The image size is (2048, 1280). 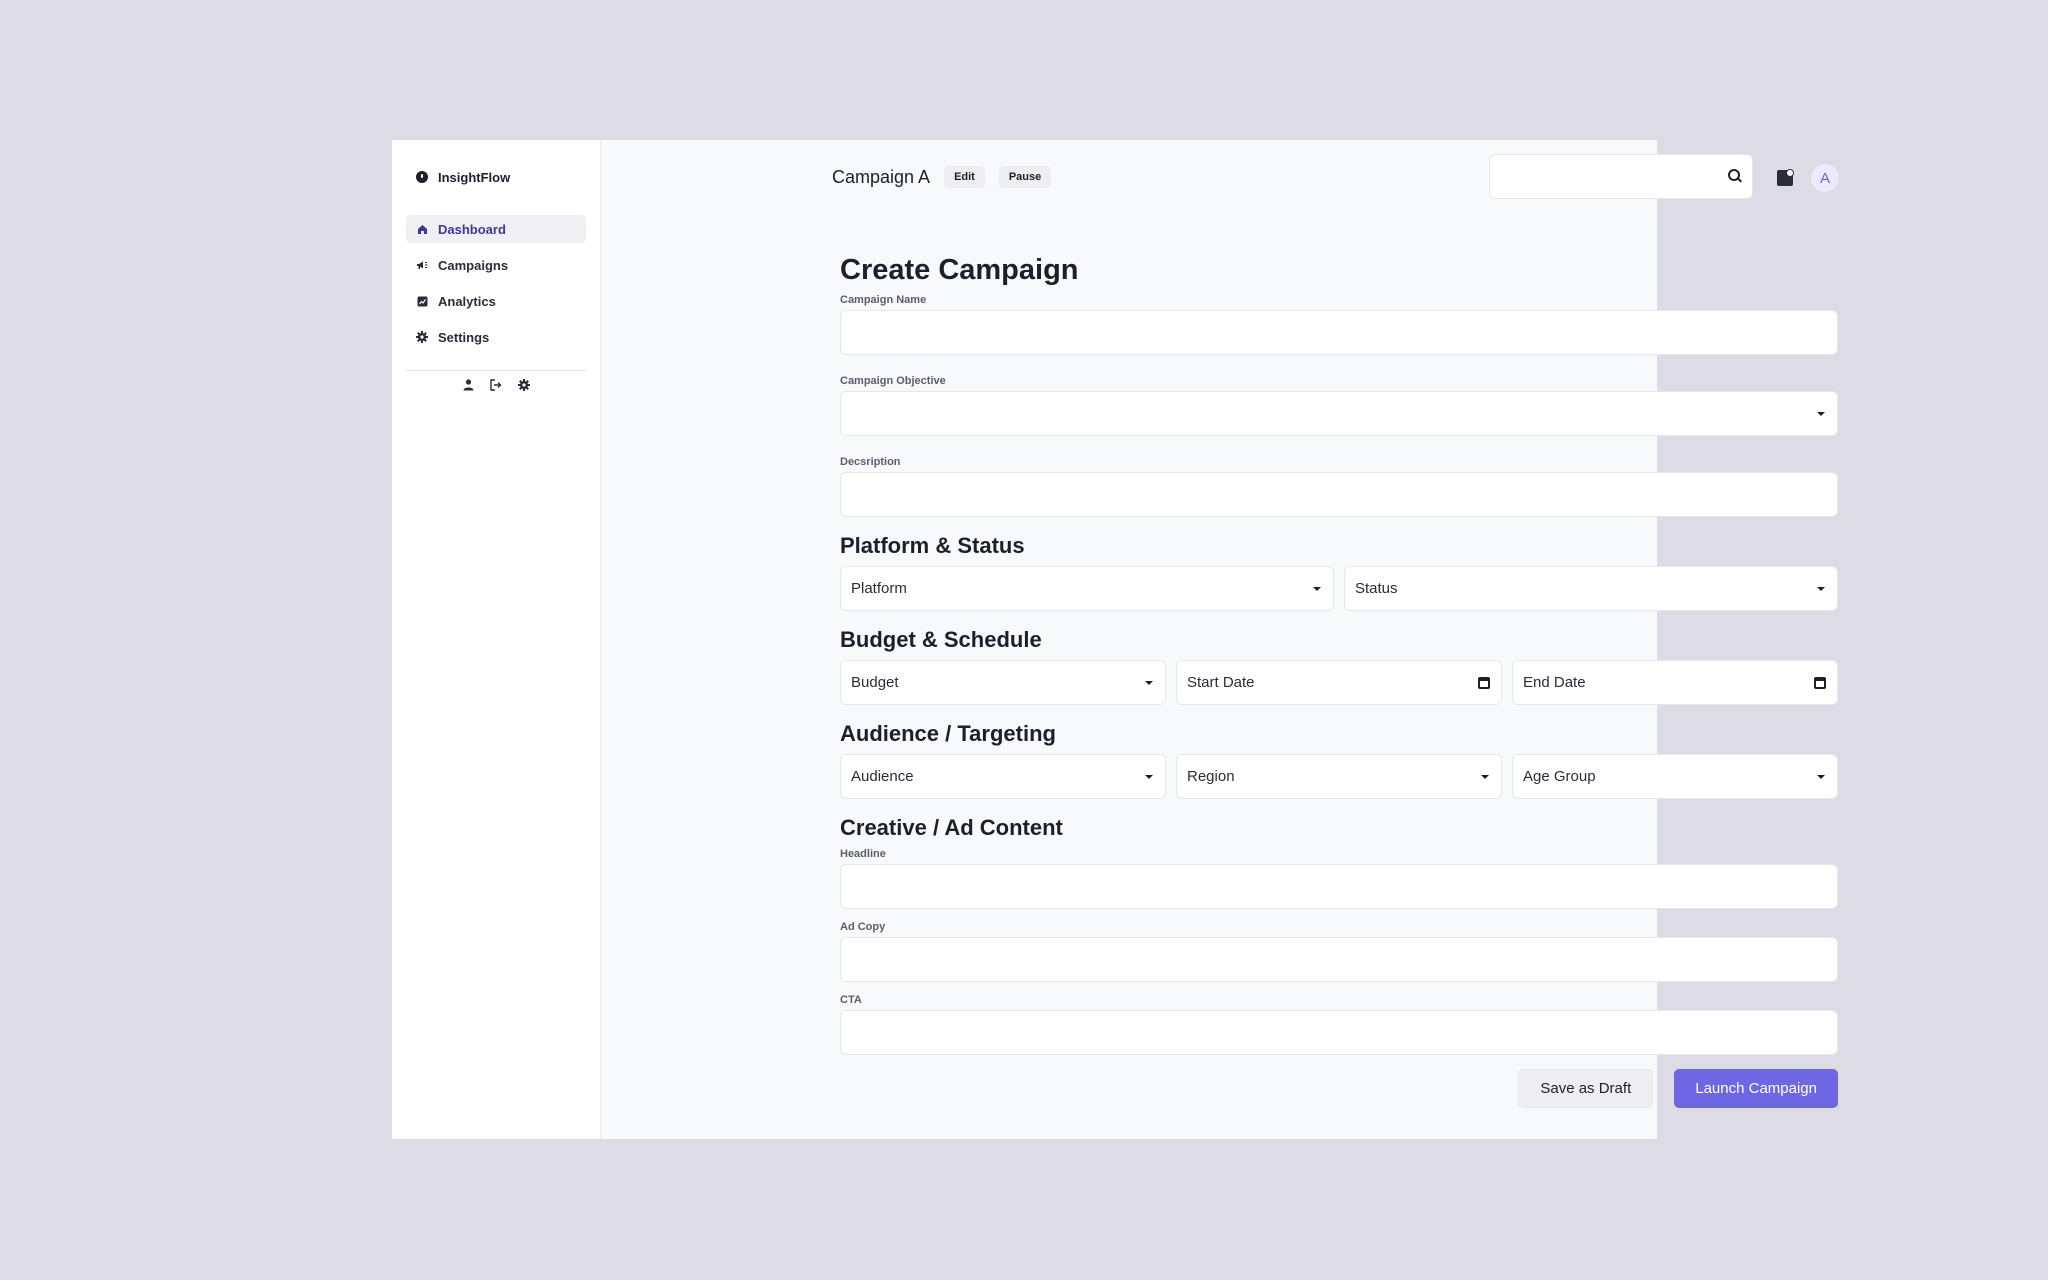 What do you see at coordinates (422, 229) in the screenshot?
I see `home-icon` at bounding box center [422, 229].